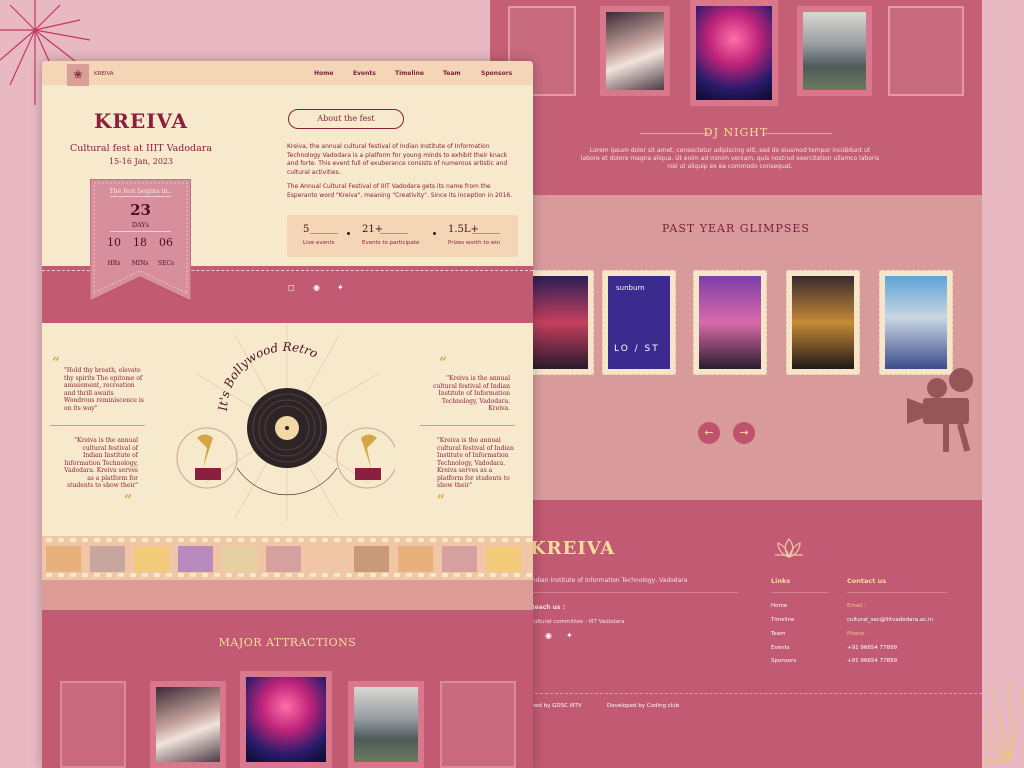  I want to click on countdown-hours-value: 10, so click(114, 242).